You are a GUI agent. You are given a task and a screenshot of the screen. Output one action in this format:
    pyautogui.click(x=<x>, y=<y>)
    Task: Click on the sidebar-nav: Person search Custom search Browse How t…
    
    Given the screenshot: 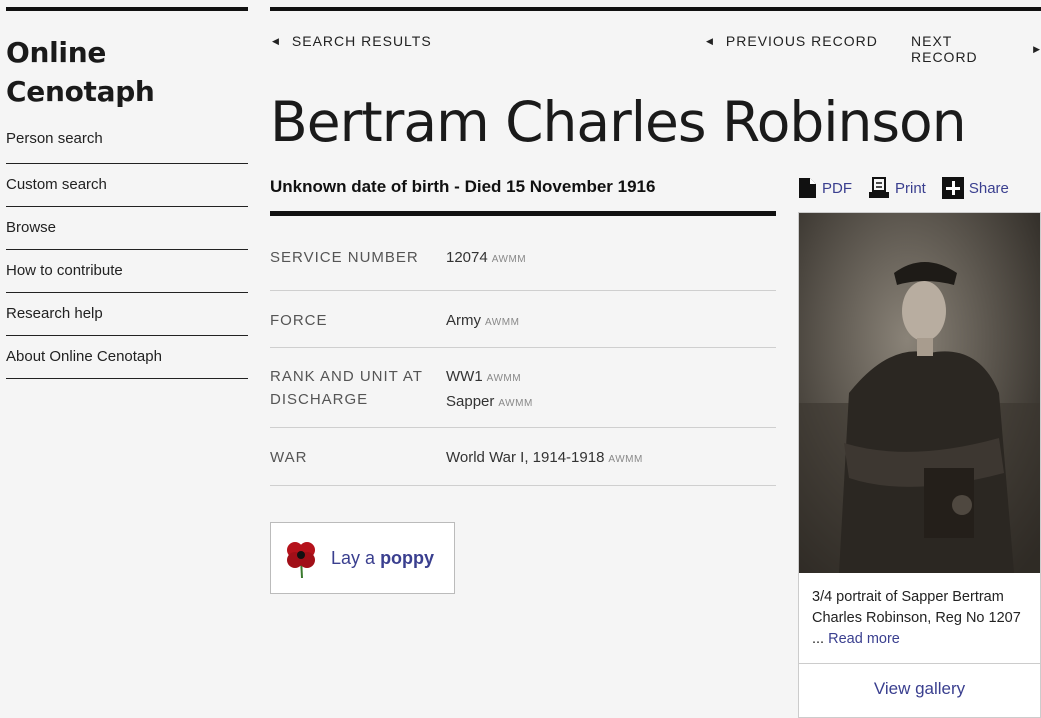 What is the action you would take?
    pyautogui.click(x=127, y=253)
    